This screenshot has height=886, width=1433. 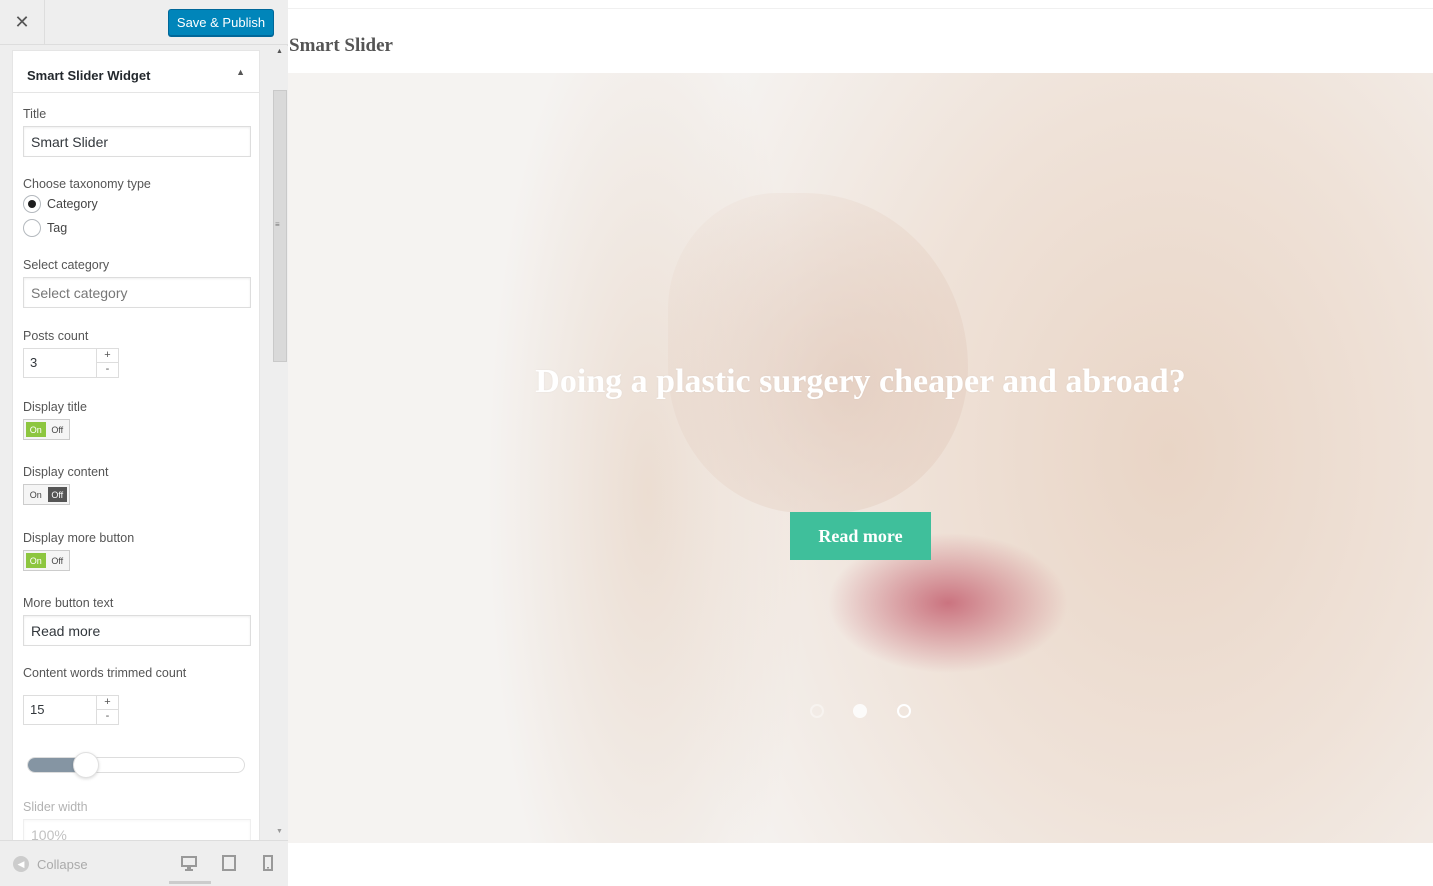 I want to click on slide-image, so click(x=818, y=353).